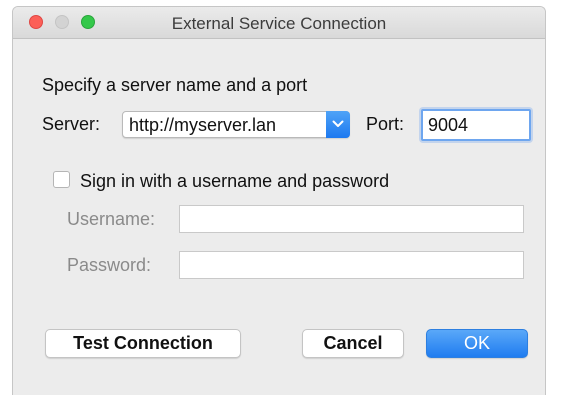 The width and height of the screenshot is (561, 395). What do you see at coordinates (203, 125) in the screenshot?
I see `server-select-value: http://myserver.lan` at bounding box center [203, 125].